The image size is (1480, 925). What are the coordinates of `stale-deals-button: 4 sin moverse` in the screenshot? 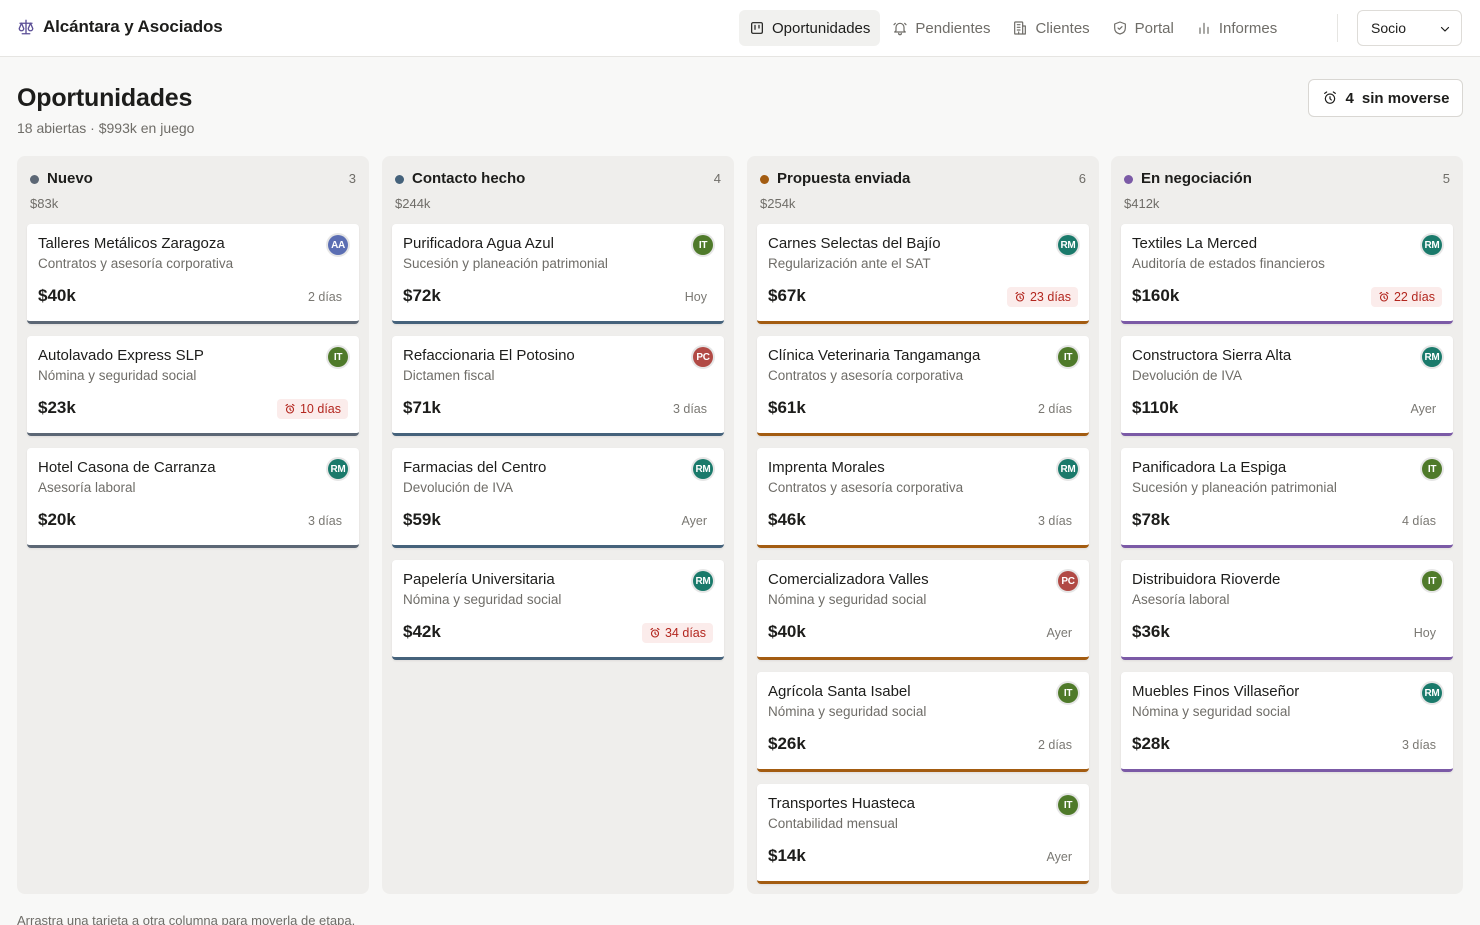 It's located at (1385, 98).